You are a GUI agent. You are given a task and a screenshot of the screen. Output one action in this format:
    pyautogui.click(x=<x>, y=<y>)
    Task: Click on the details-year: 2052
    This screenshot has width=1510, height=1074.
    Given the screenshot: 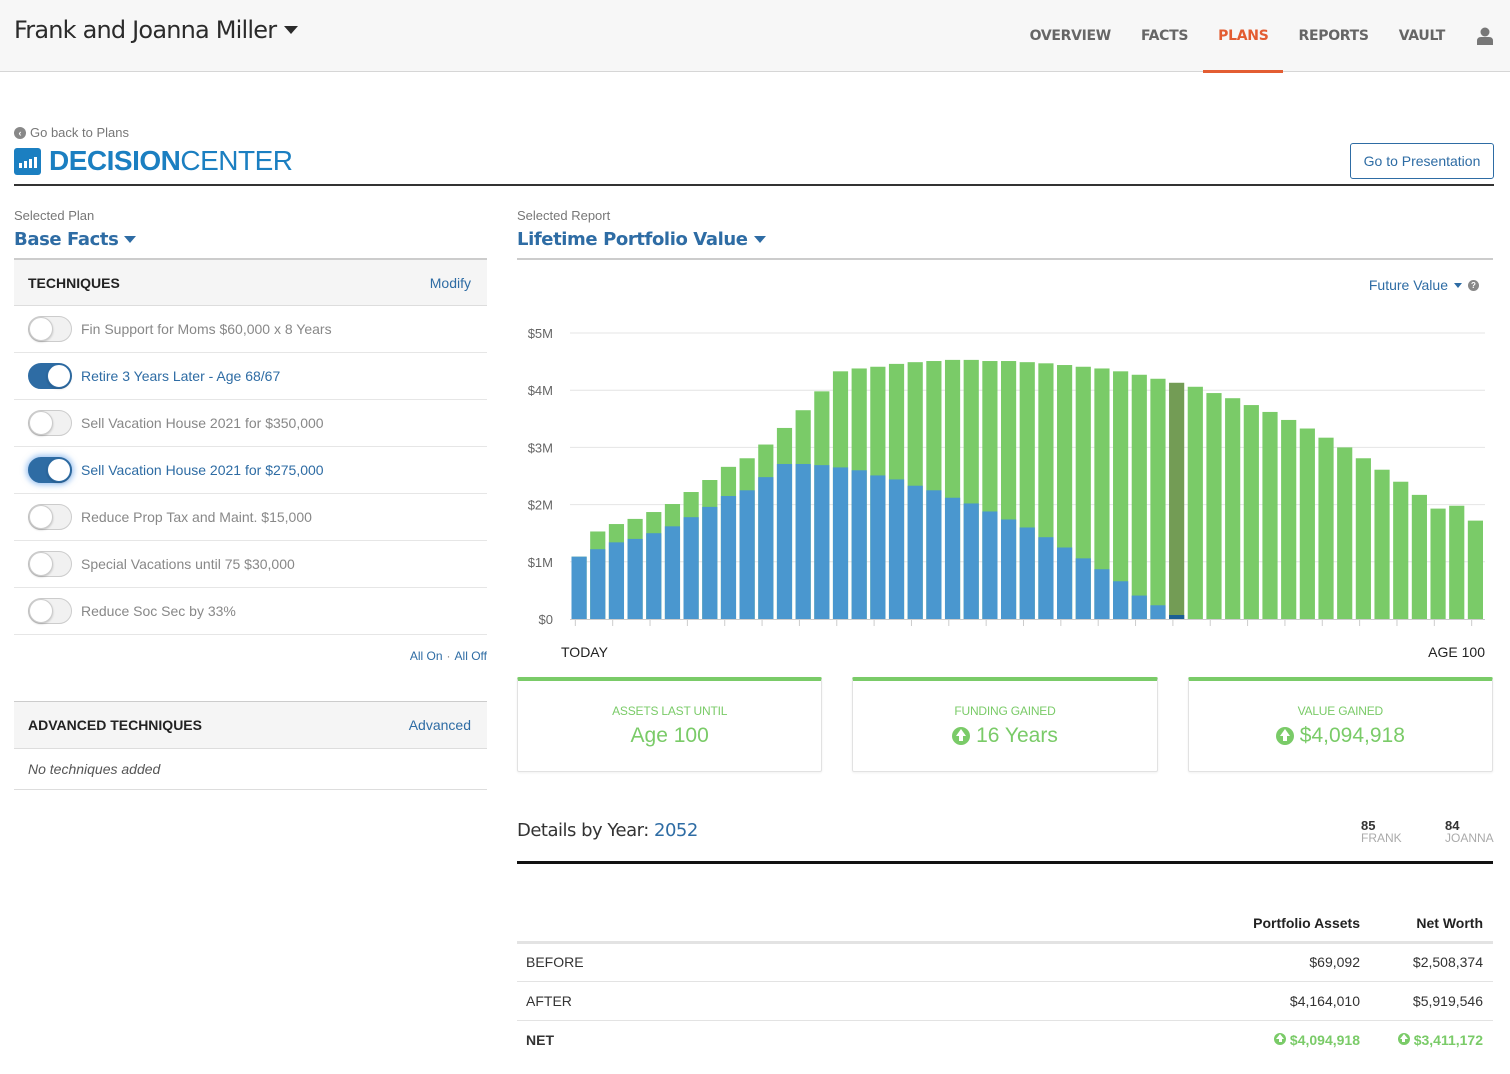 What is the action you would take?
    pyautogui.click(x=676, y=830)
    